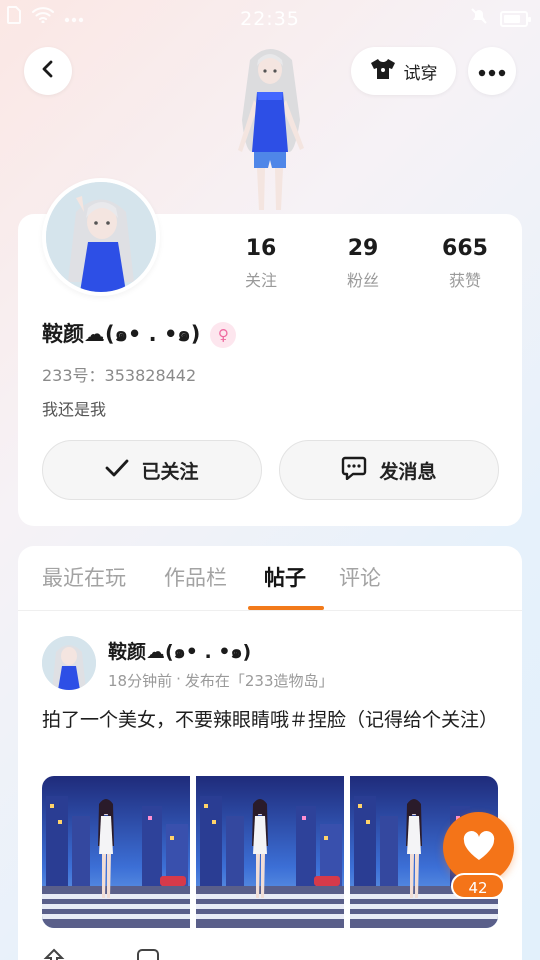  I want to click on post-actions, so click(101, 954).